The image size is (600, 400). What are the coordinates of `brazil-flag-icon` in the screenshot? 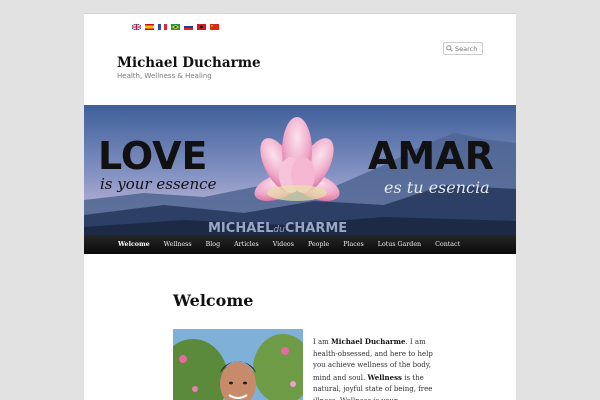 It's located at (175, 27).